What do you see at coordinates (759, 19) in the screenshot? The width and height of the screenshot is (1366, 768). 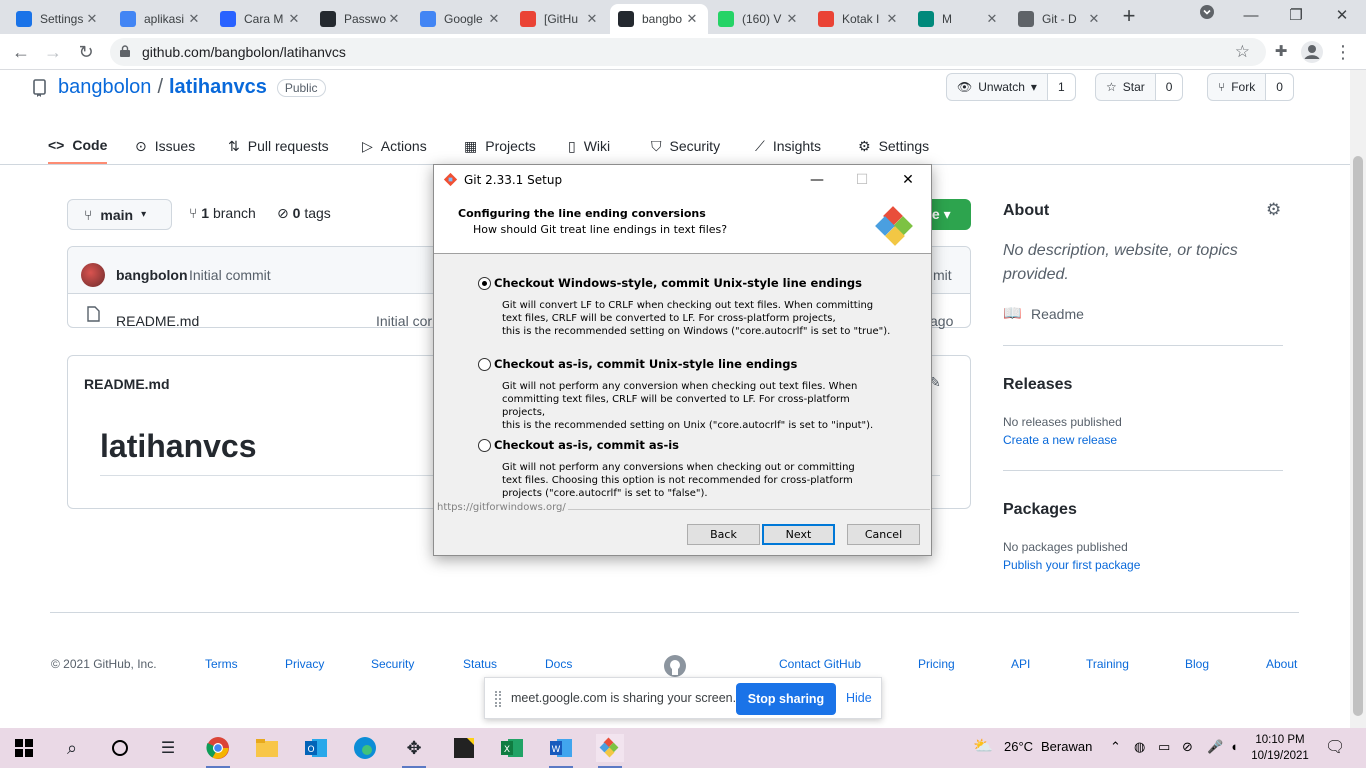 I see `browser-tab: (160) V ✕` at bounding box center [759, 19].